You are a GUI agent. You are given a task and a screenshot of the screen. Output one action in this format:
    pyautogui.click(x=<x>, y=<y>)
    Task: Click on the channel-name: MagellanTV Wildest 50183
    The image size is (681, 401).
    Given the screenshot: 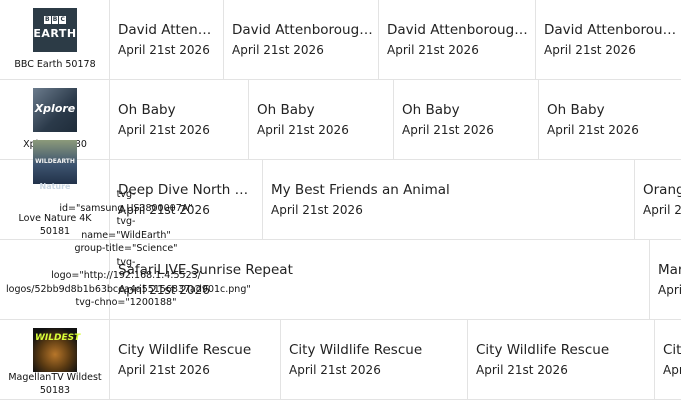 What is the action you would take?
    pyautogui.click(x=55, y=384)
    